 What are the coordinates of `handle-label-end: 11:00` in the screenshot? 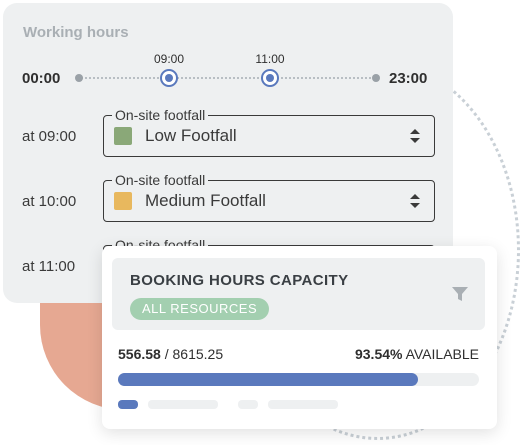 It's located at (270, 59).